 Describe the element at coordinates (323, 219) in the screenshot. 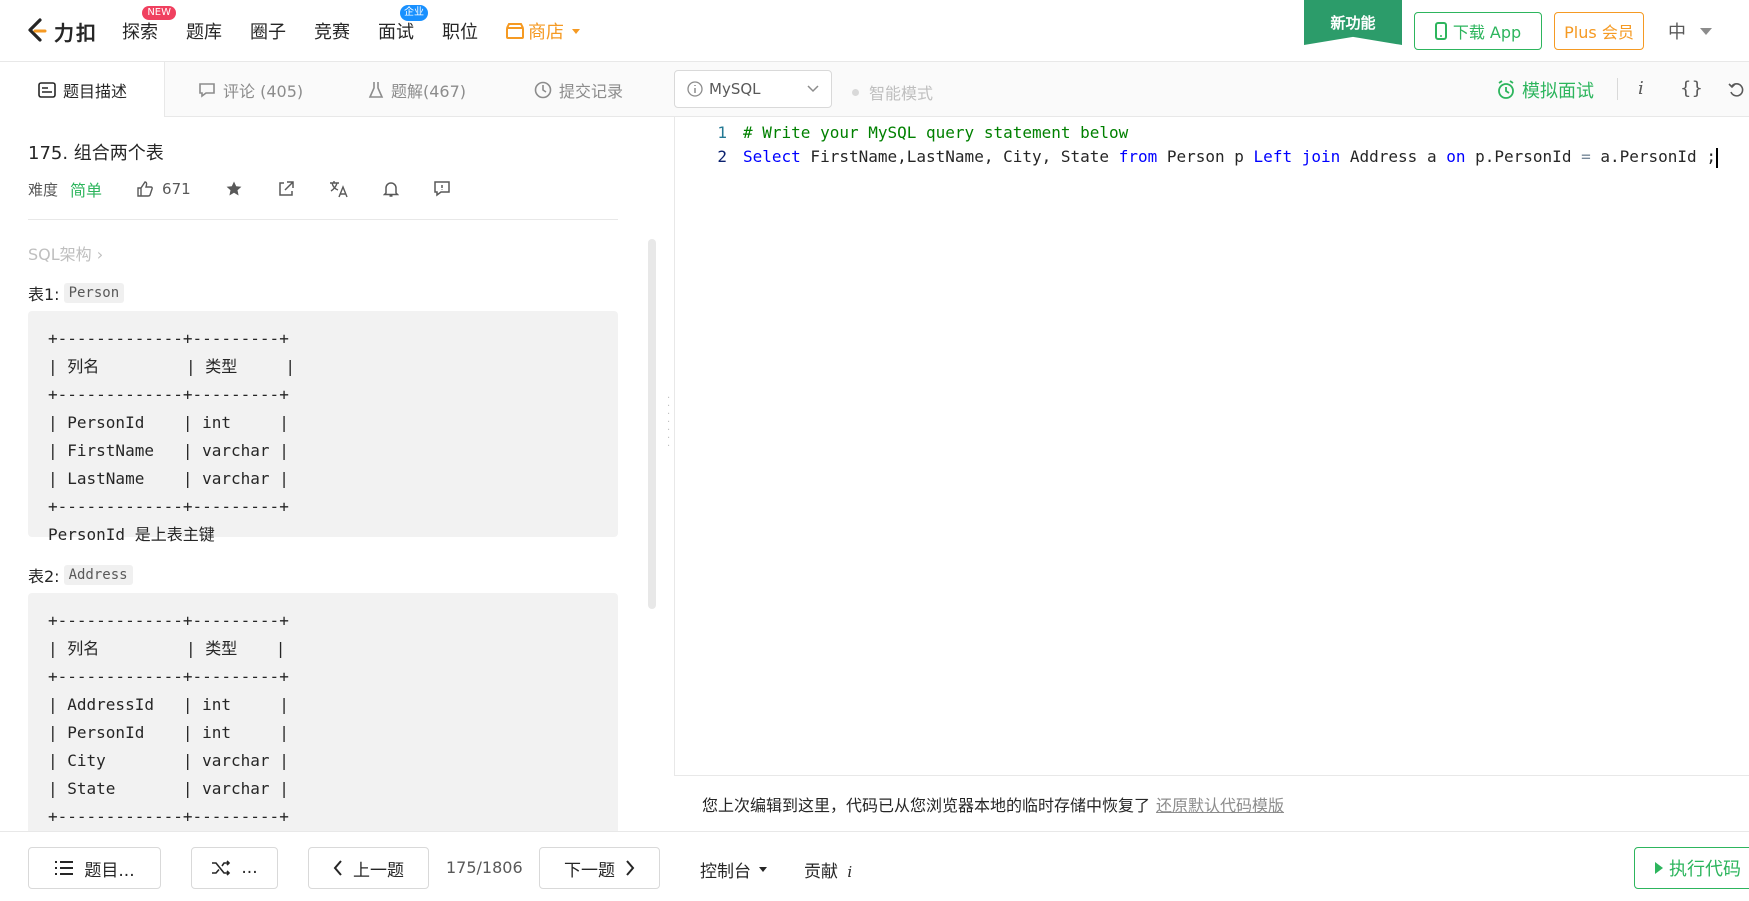

I see `divider` at that location.